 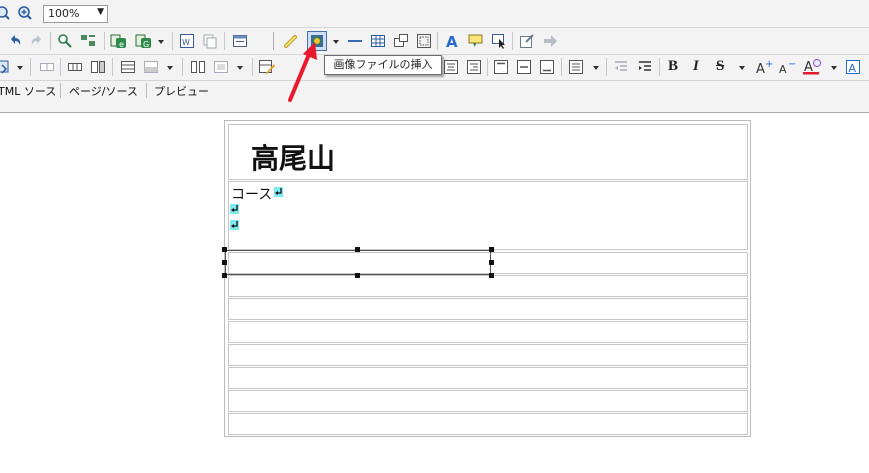 What do you see at coordinates (121, 44) in the screenshot?
I see `svg-text: e` at bounding box center [121, 44].